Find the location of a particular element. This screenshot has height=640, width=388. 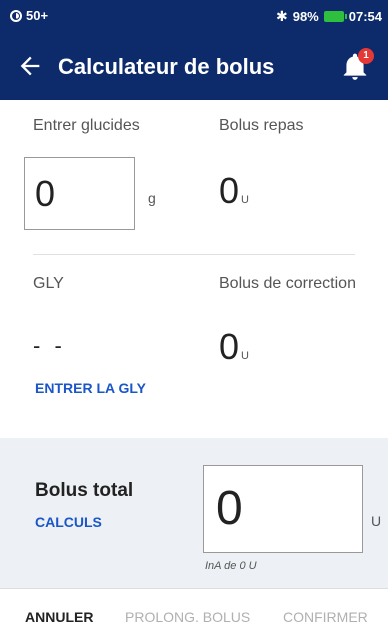

notifications-button: 1 is located at coordinates (358, 65).